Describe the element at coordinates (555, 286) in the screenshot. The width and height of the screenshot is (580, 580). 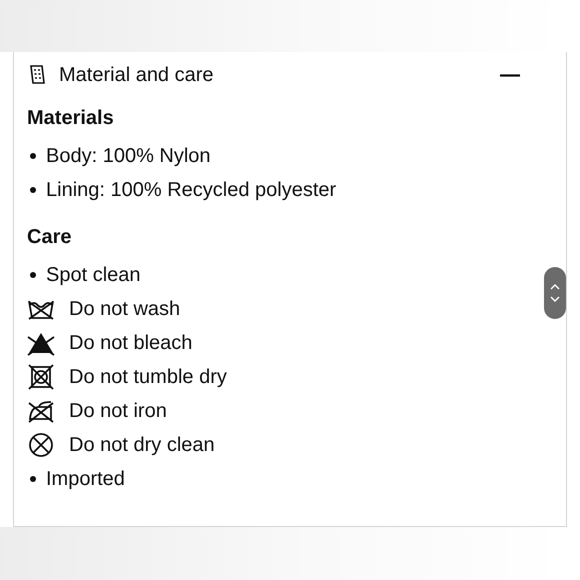
I see `chevron-up-icon` at that location.